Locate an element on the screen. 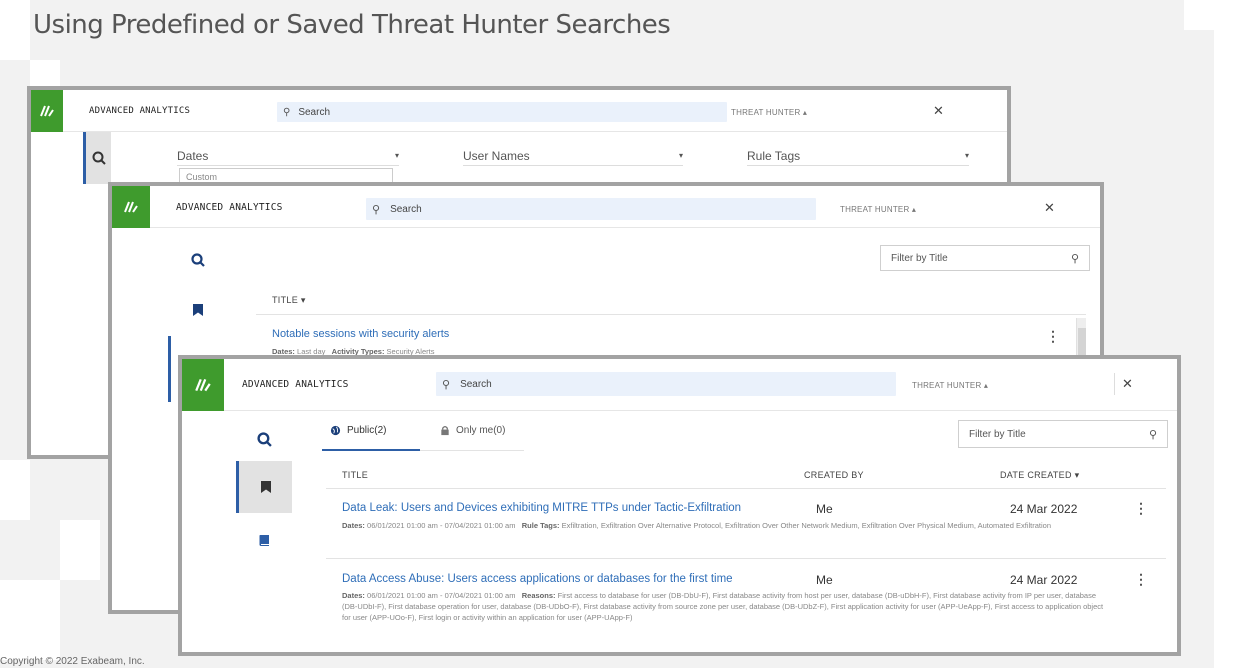 The height and width of the screenshot is (668, 1244). tab-public: Public(2) is located at coordinates (358, 430).